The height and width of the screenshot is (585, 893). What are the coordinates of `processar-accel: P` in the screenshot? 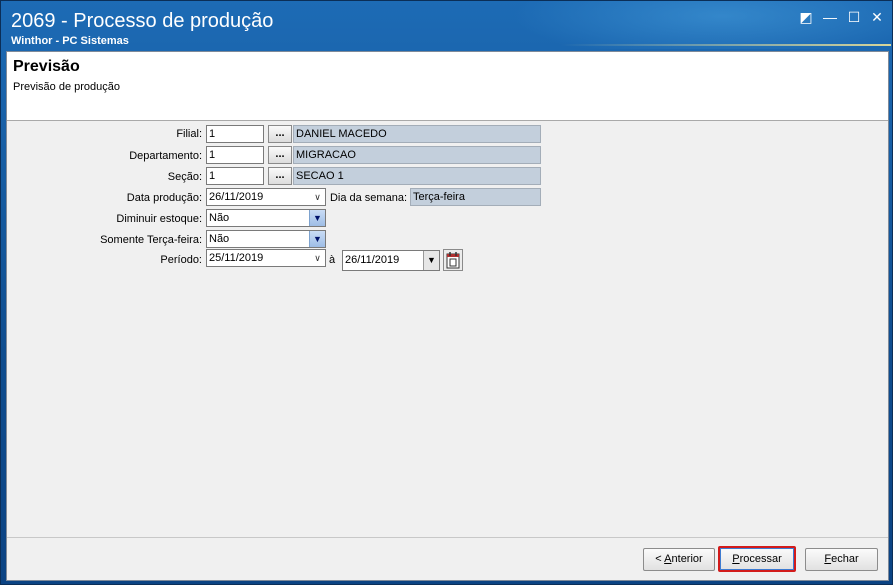 It's located at (736, 559).